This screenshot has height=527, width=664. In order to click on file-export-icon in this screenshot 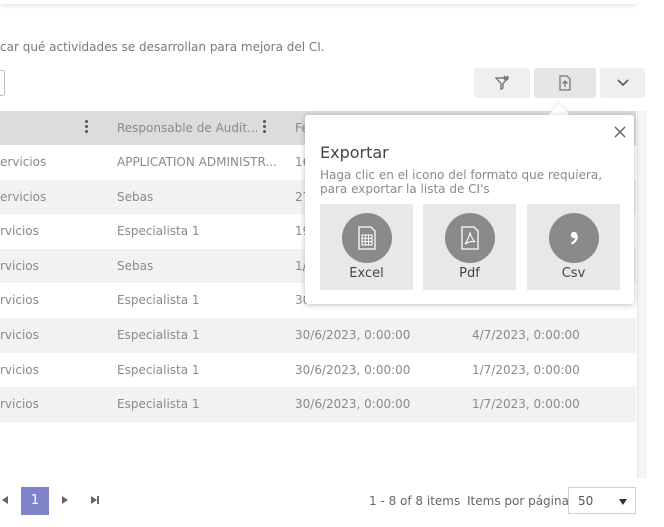, I will do `click(565, 83)`.